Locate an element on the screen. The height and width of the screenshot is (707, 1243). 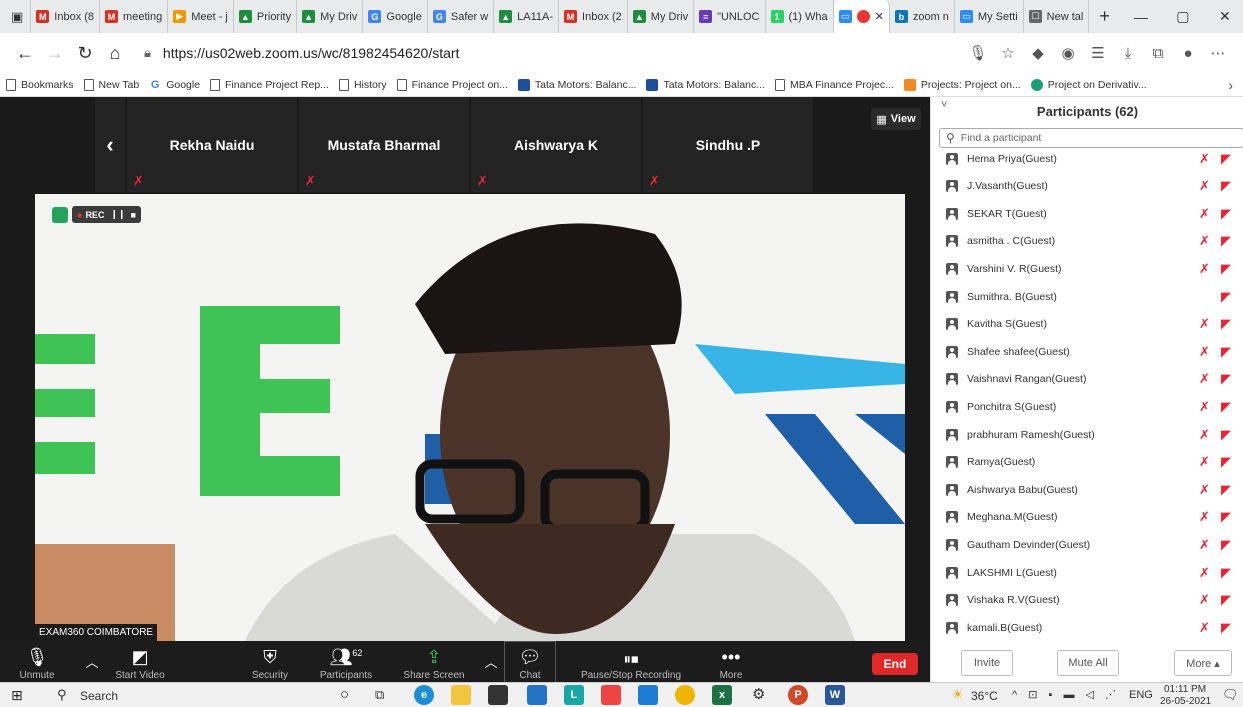
search-icon: ⚲ is located at coordinates (62, 695).